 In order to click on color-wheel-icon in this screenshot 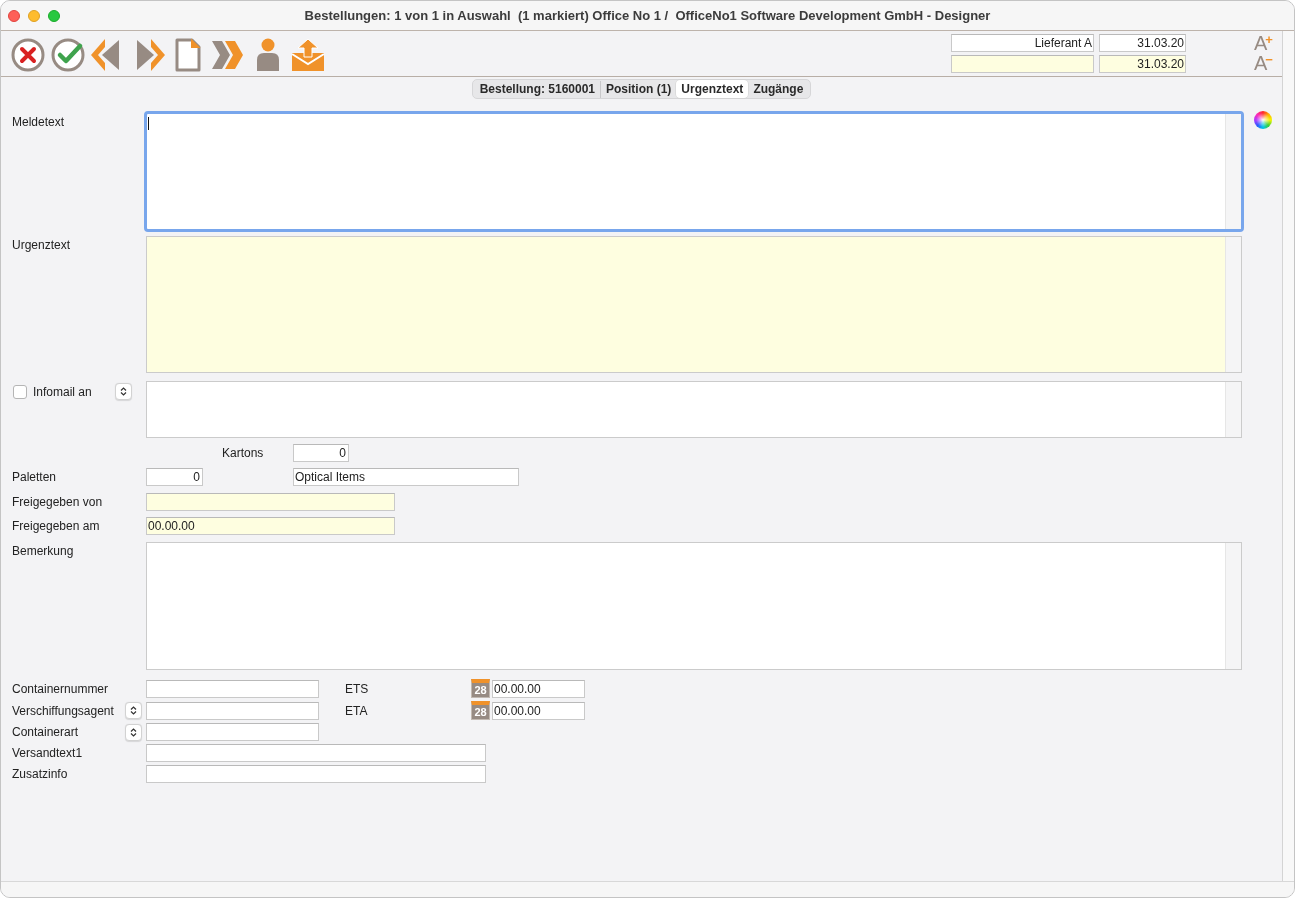, I will do `click(1263, 120)`.